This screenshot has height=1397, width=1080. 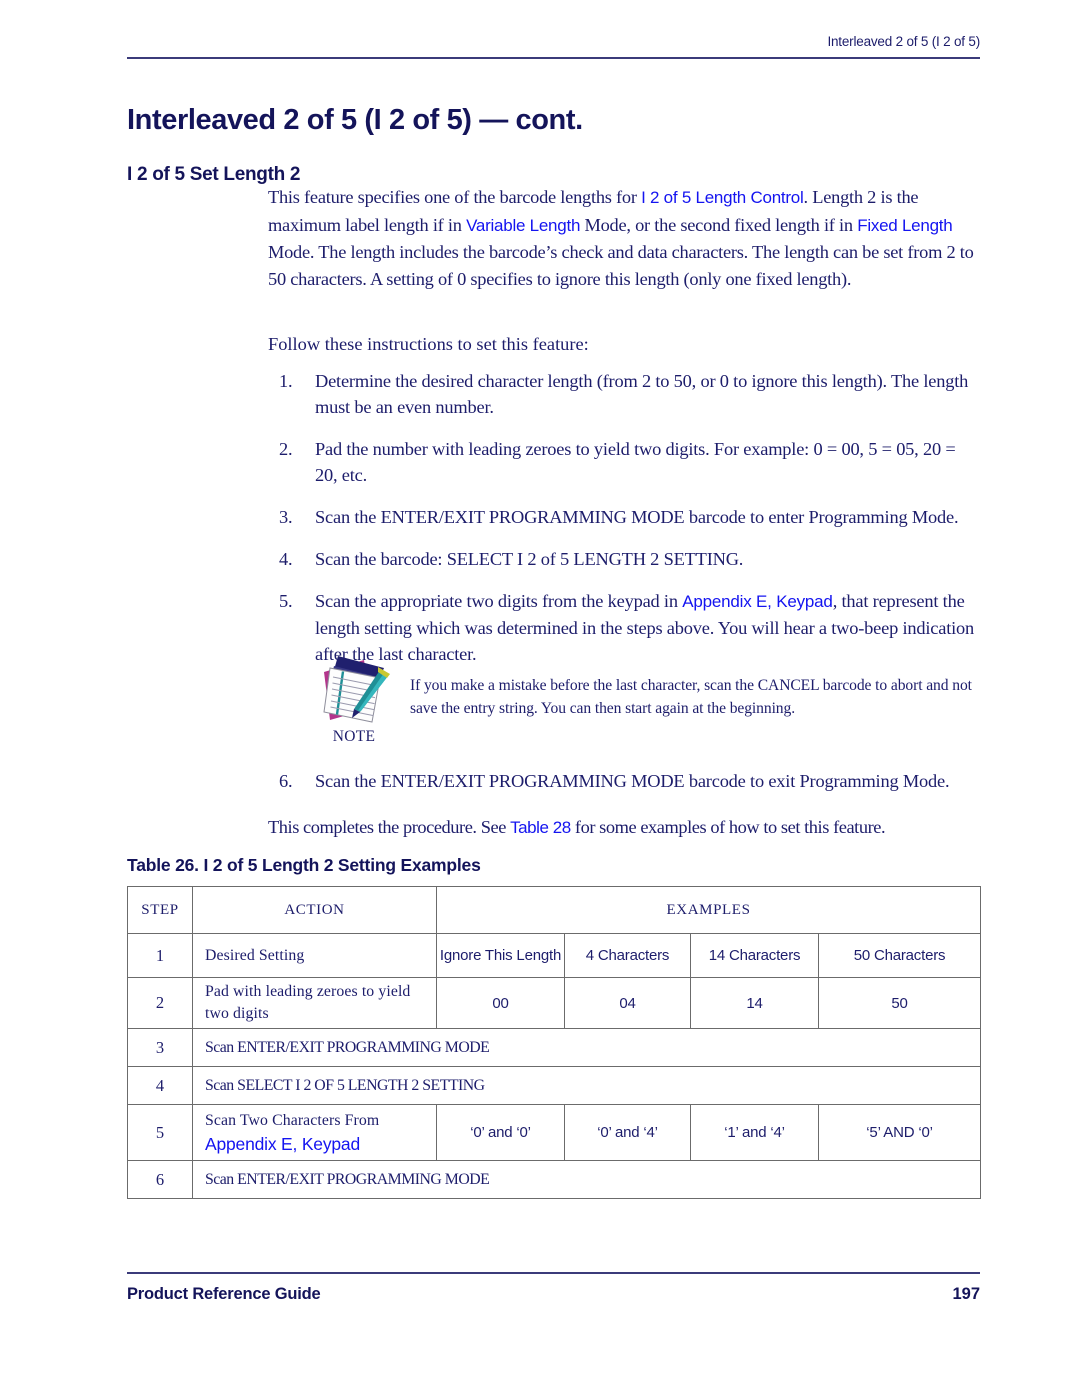 What do you see at coordinates (160, 1003) in the screenshot?
I see `row-step: 2` at bounding box center [160, 1003].